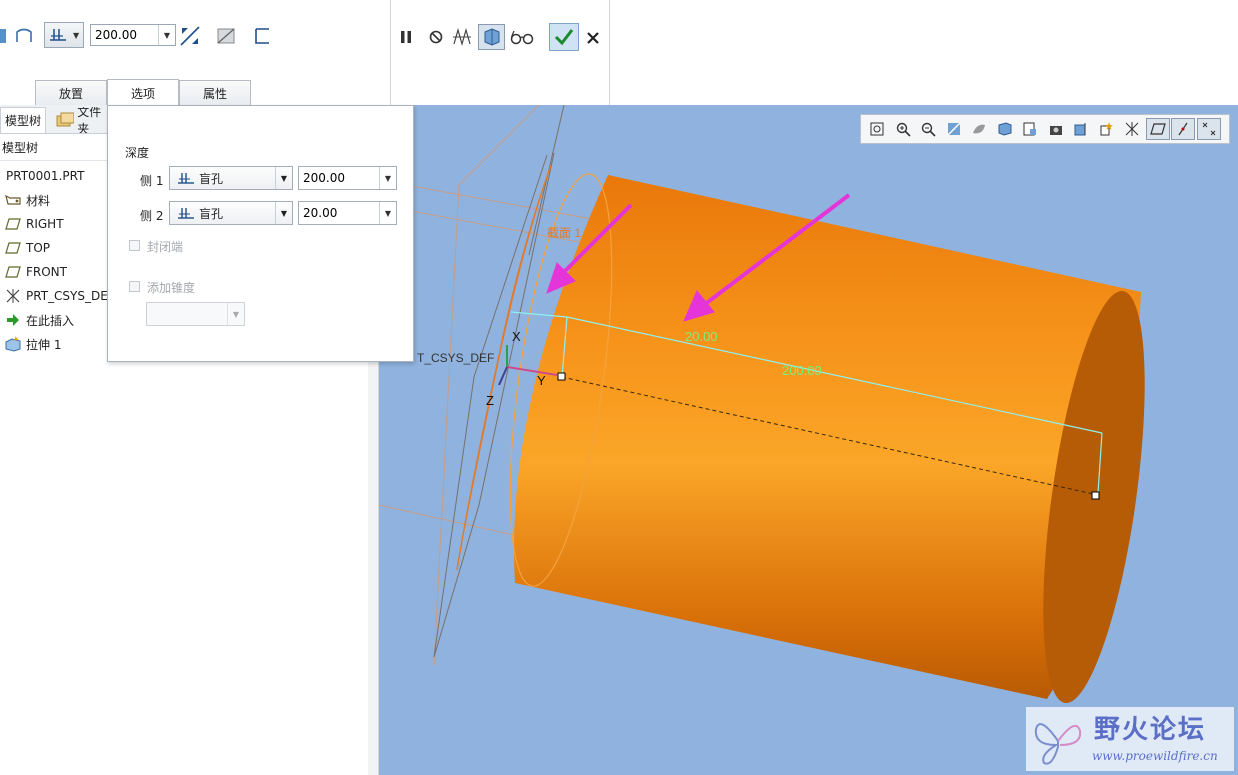 The image size is (1238, 775). I want to click on tree-header-label: 模型树, so click(20, 148).